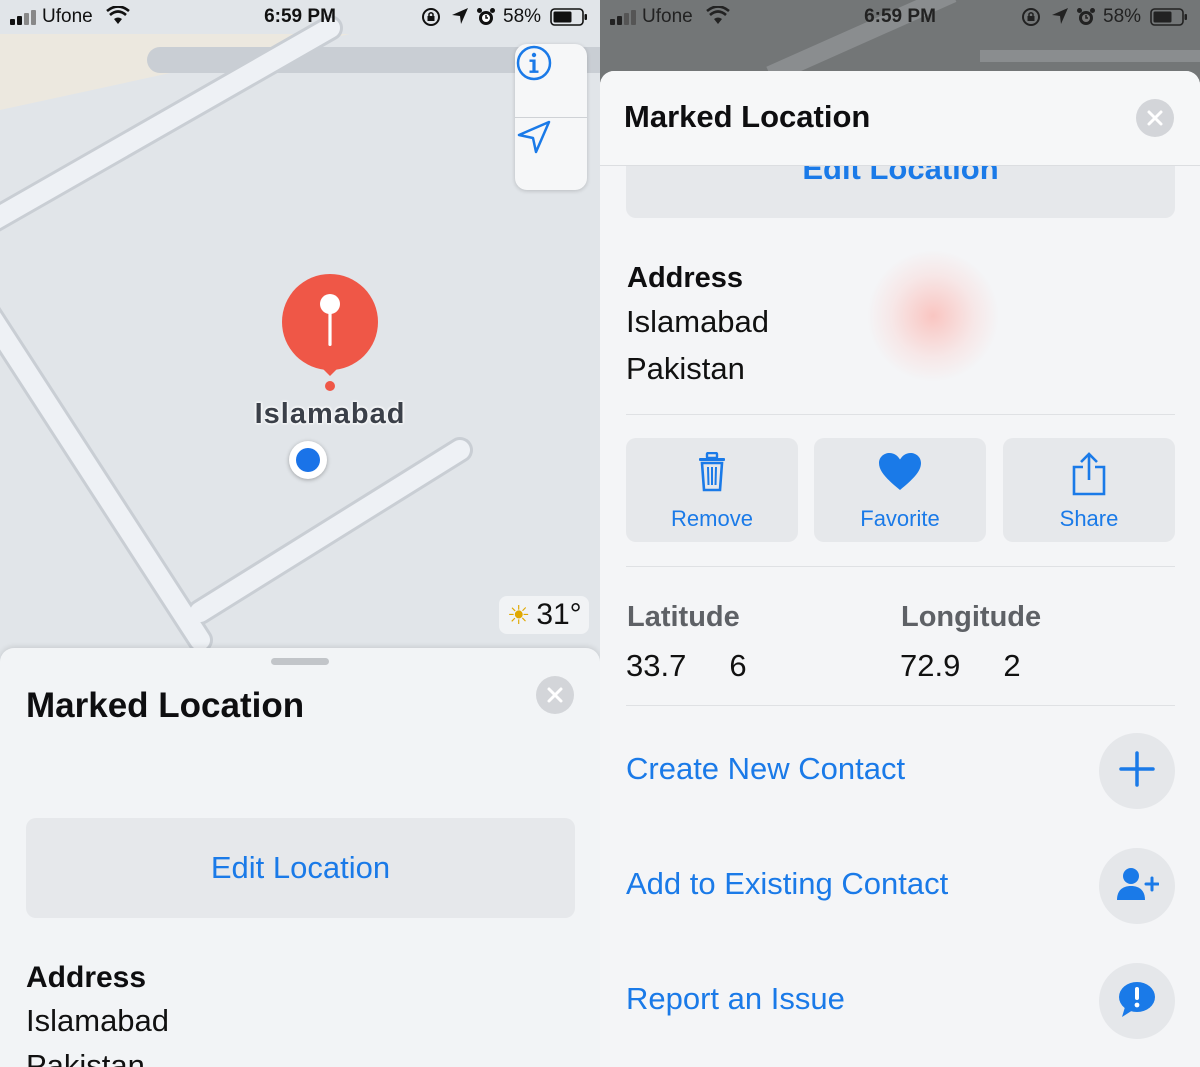 The image size is (1200, 1067). I want to click on plus-icon, so click(1137, 771).